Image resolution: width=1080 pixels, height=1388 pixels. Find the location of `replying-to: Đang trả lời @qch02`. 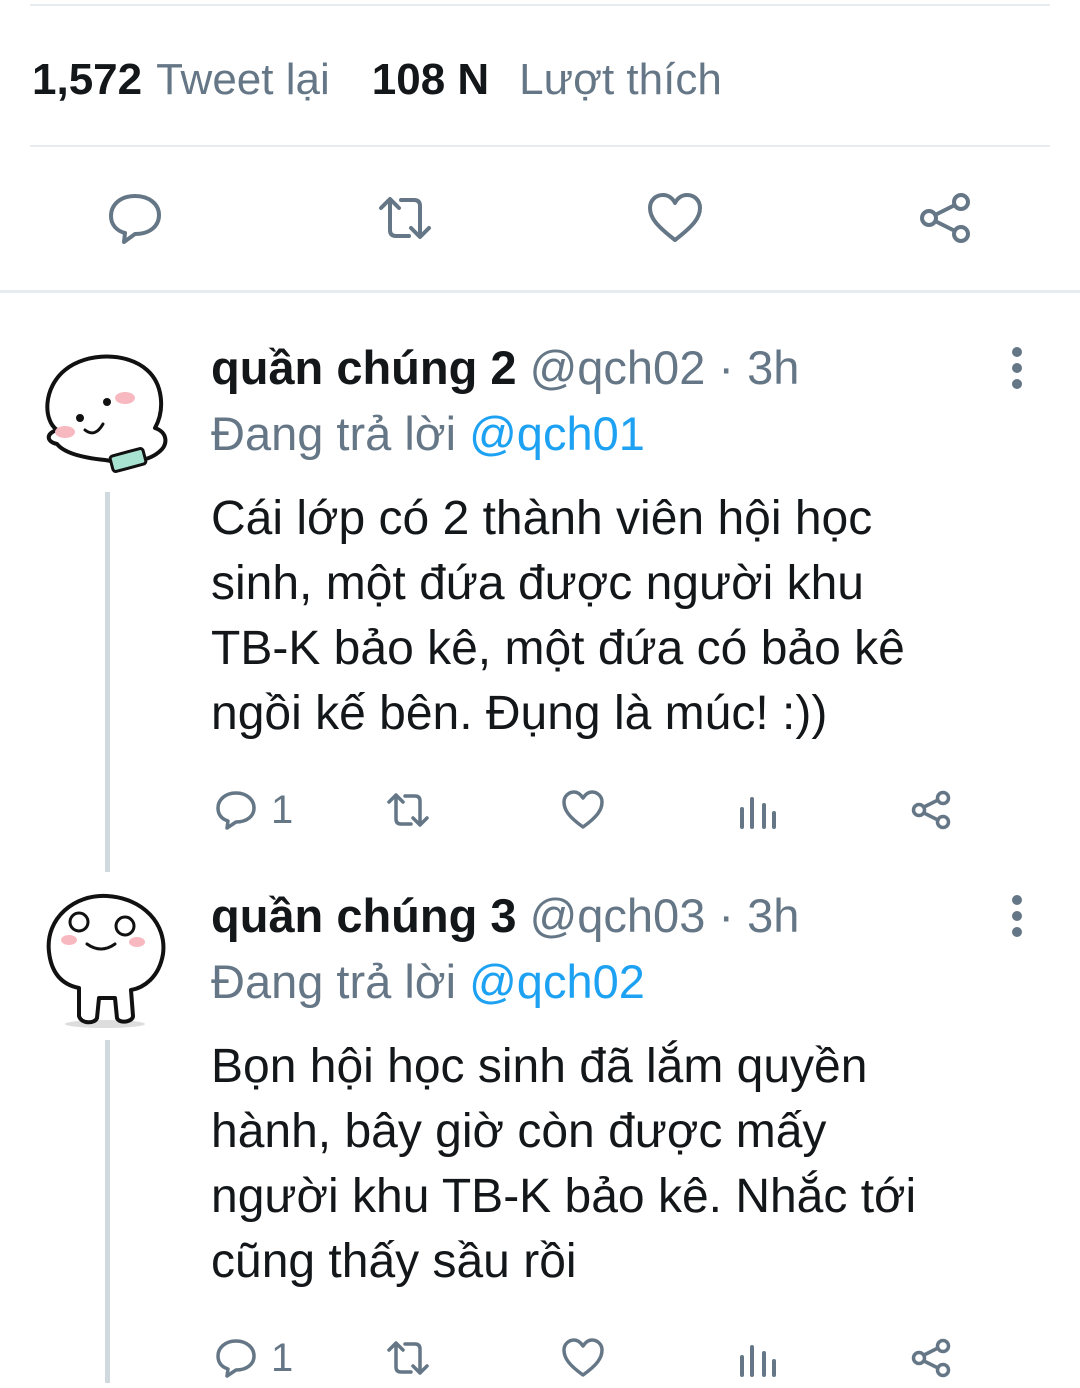

replying-to: Đang trả lời @qch02 is located at coordinates (428, 982).